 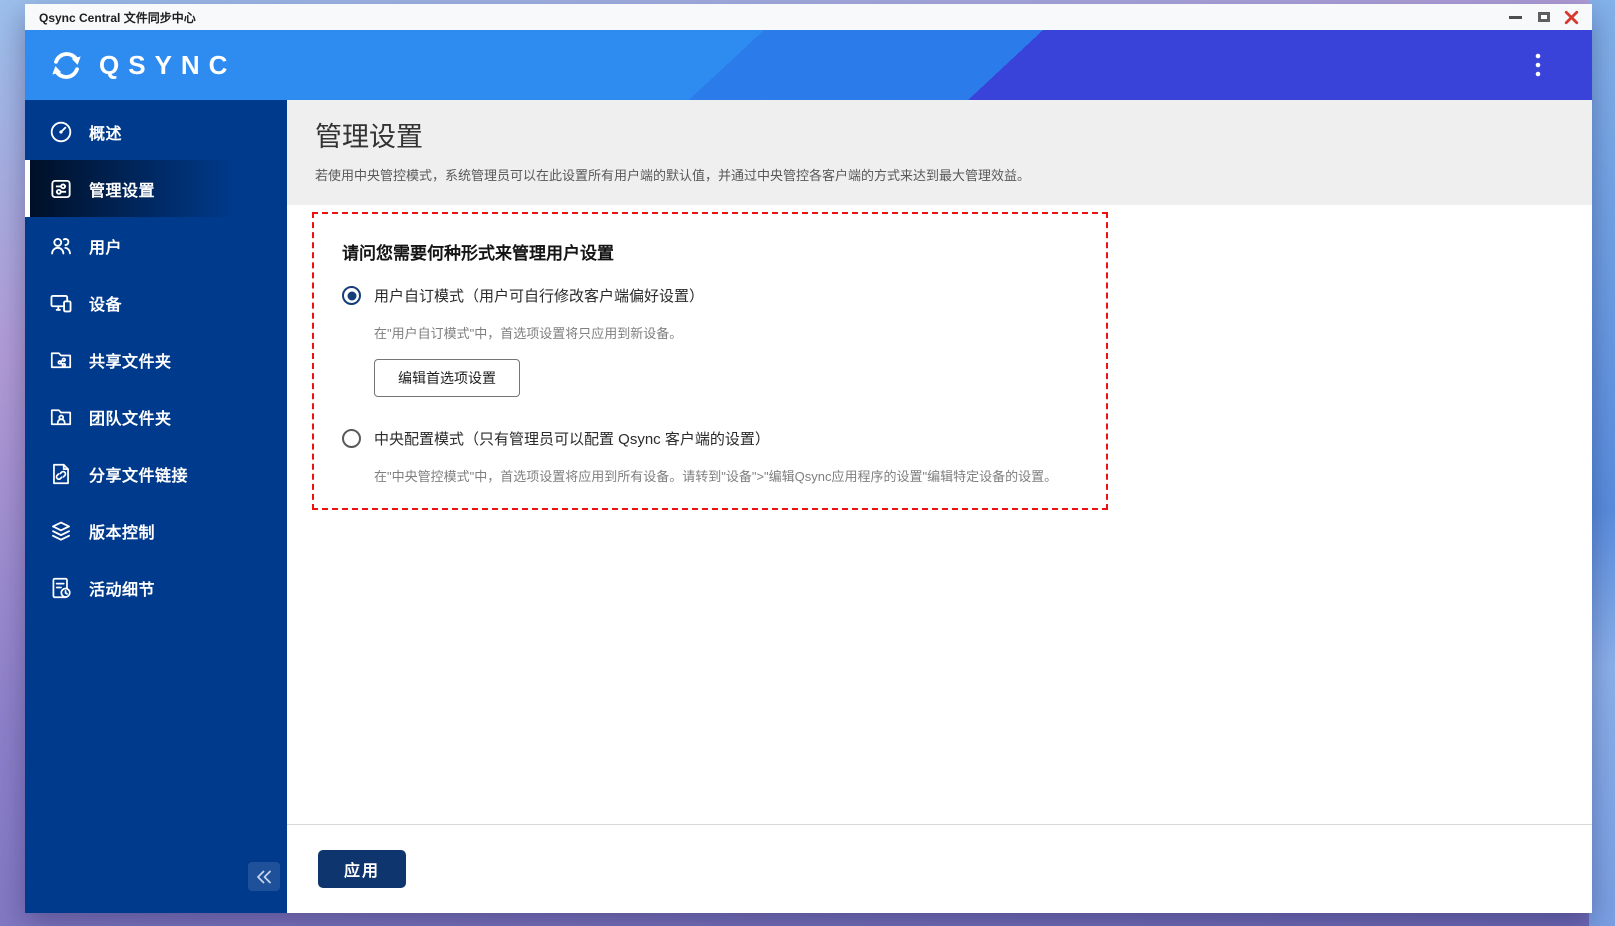 What do you see at coordinates (122, 191) in the screenshot?
I see `sidebar-item-label: 管理设置` at bounding box center [122, 191].